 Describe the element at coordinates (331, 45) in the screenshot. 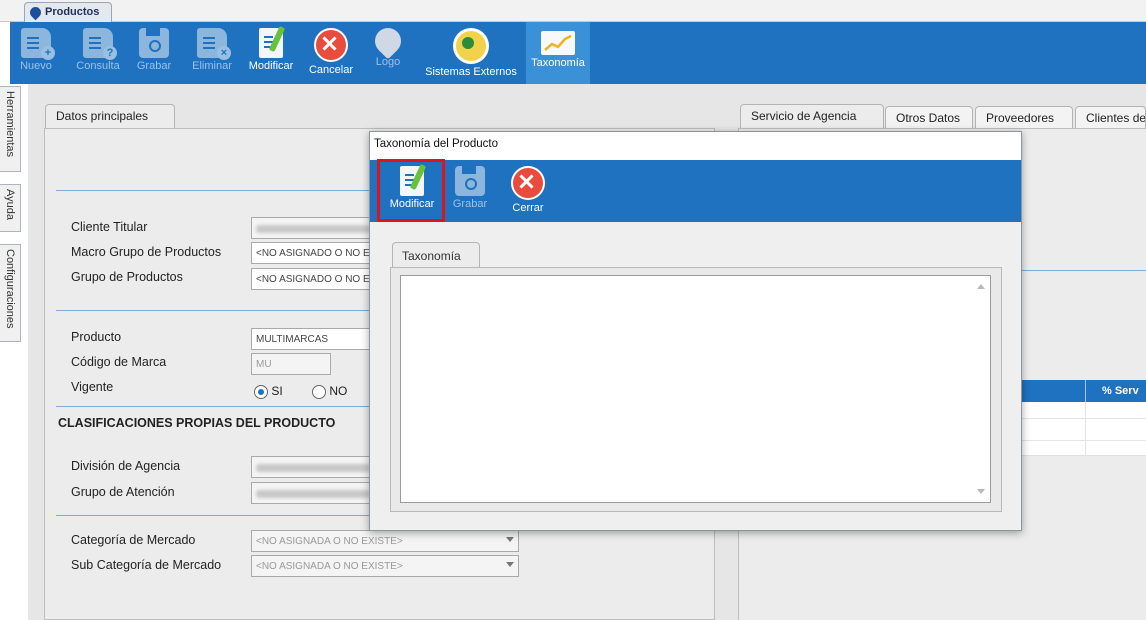

I see `cancel-icon` at that location.